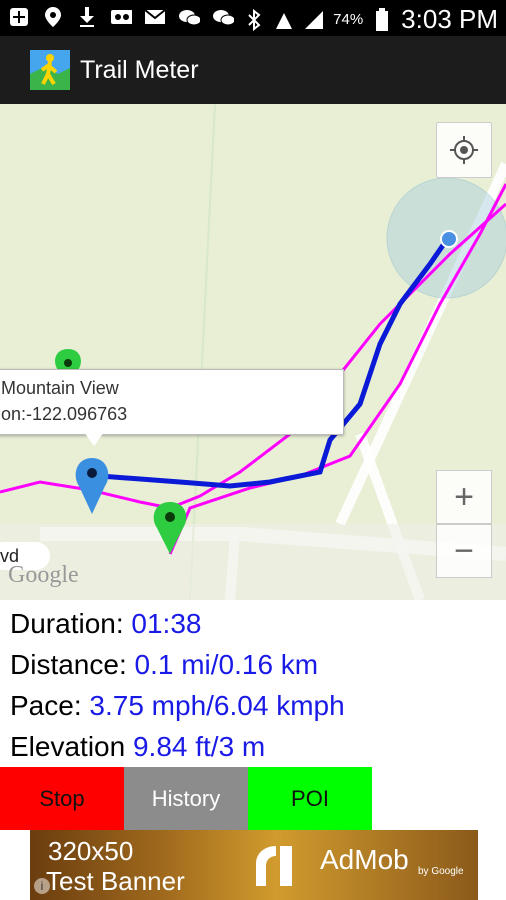  I want to click on ad-size-text: 320x50, so click(91, 851).